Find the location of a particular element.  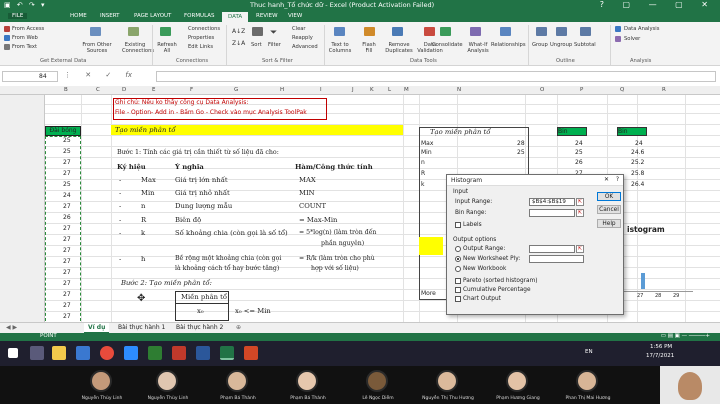

window-controls: ? ▢ — ▢ ✕ is located at coordinates (658, 4).